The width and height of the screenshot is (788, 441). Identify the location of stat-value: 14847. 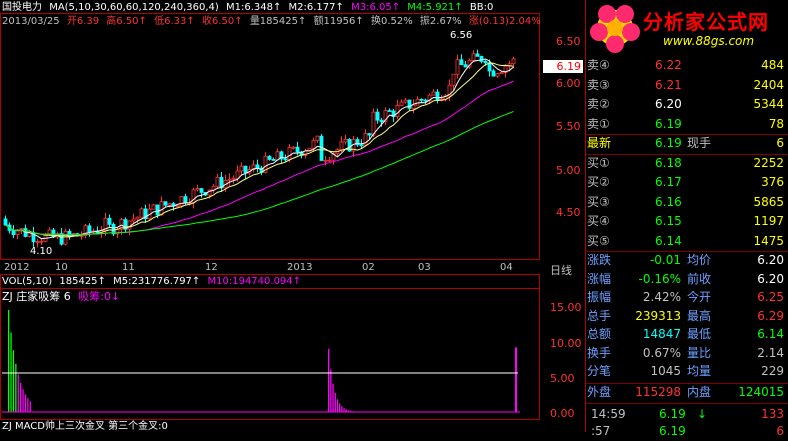
(653, 334).